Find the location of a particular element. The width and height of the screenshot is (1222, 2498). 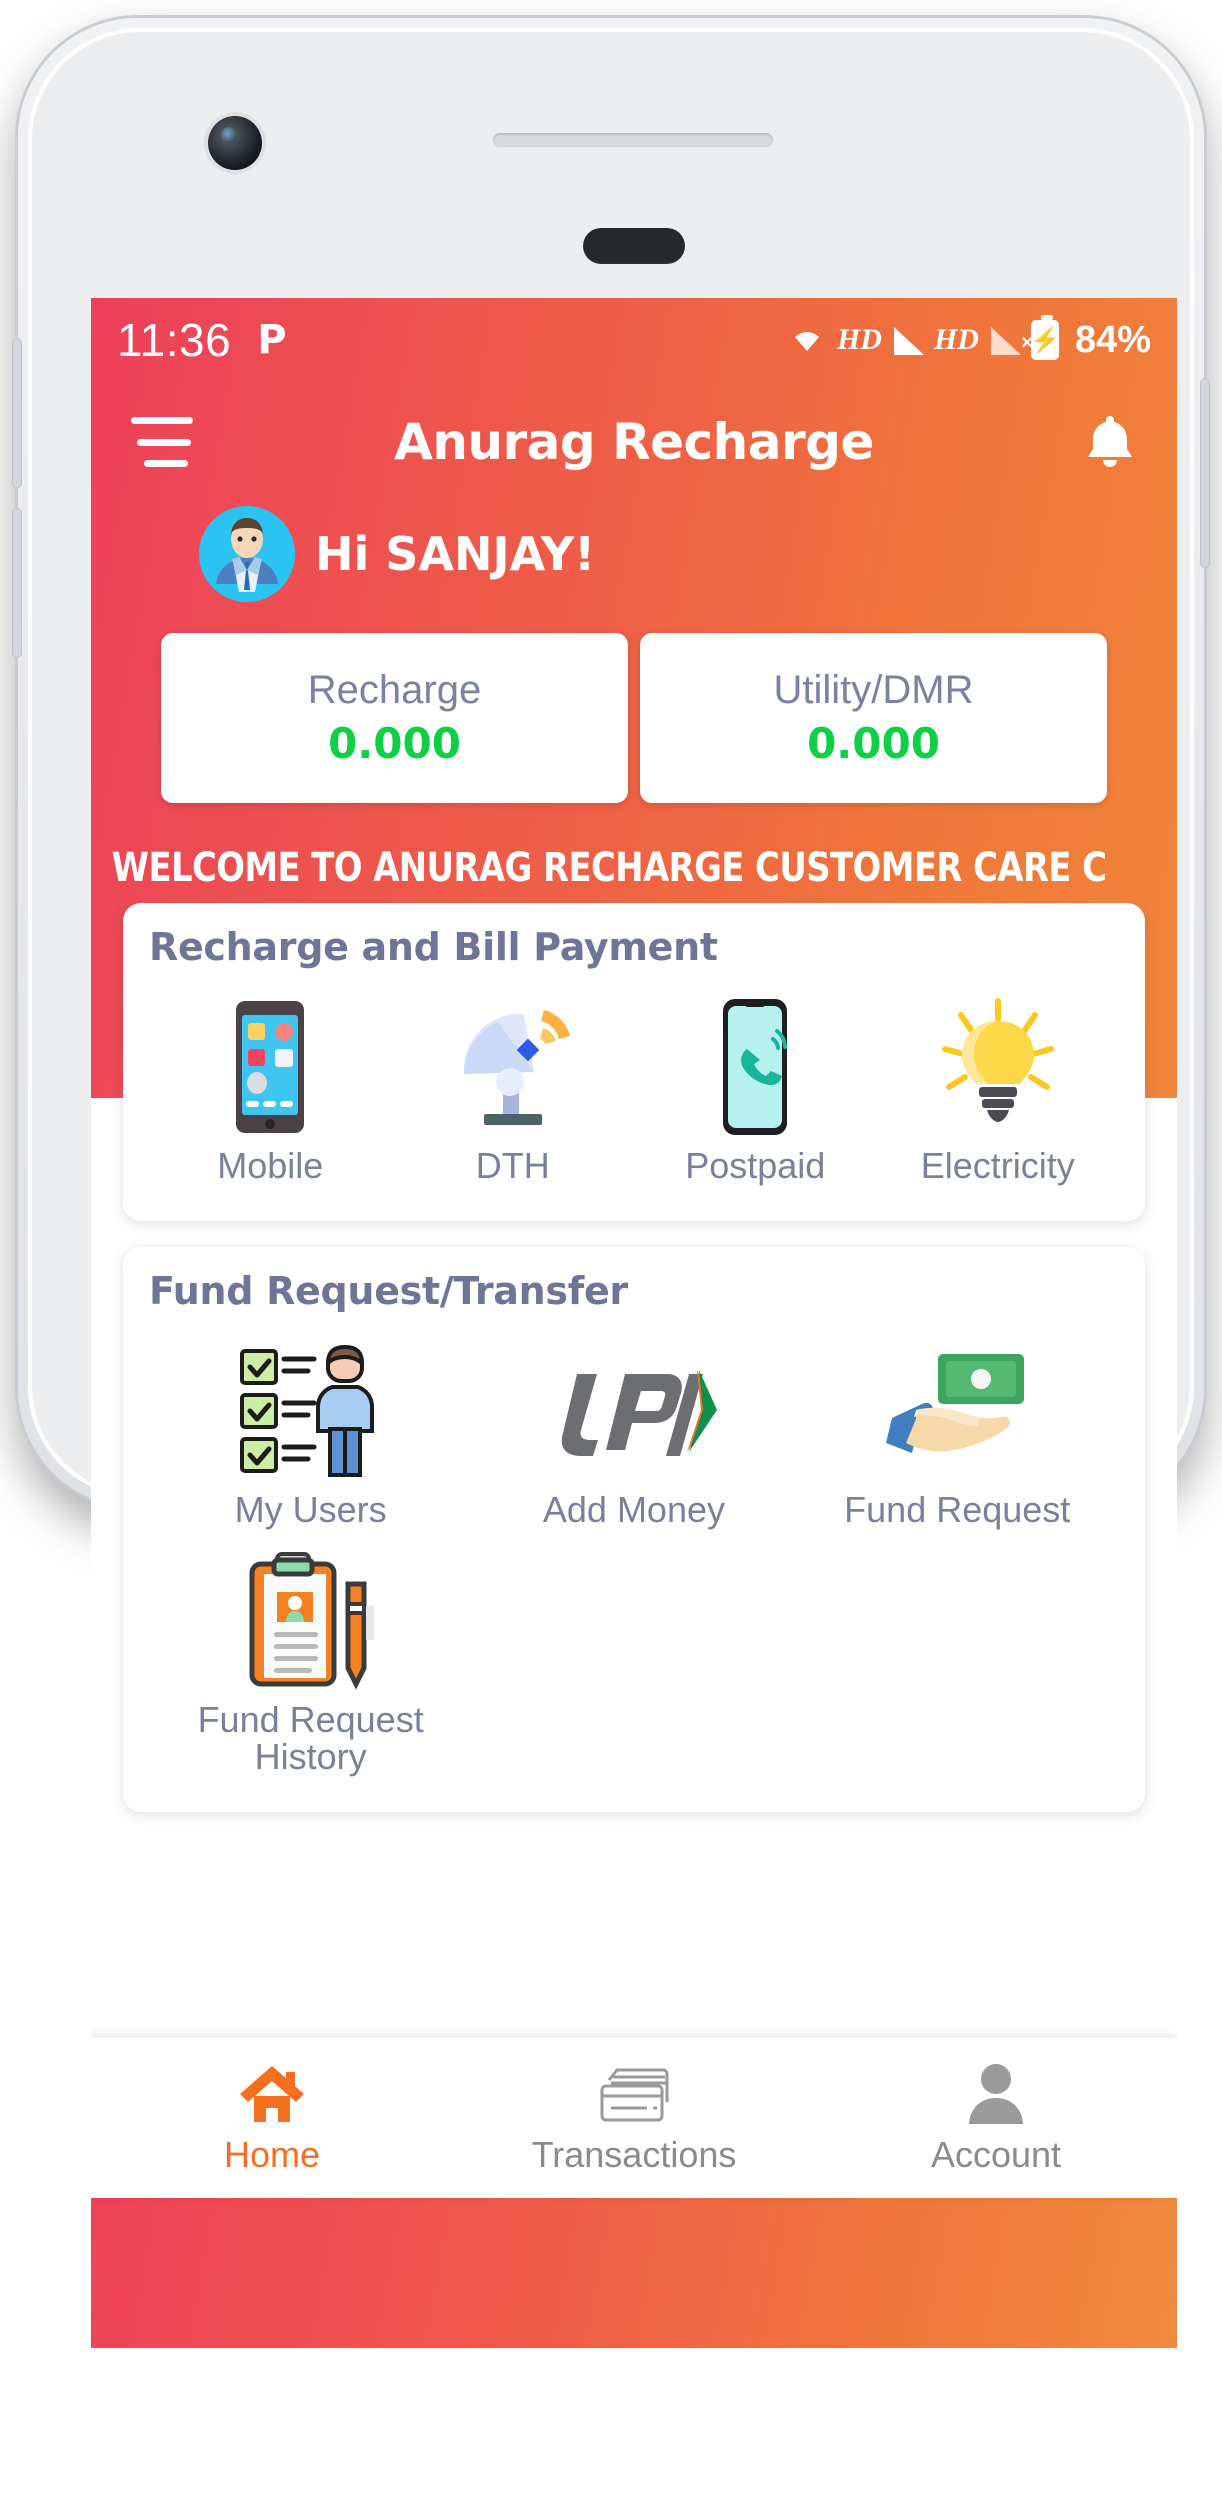

balance-card-utility-dmr: Utility/DMR 0.000 is located at coordinates (873, 718).